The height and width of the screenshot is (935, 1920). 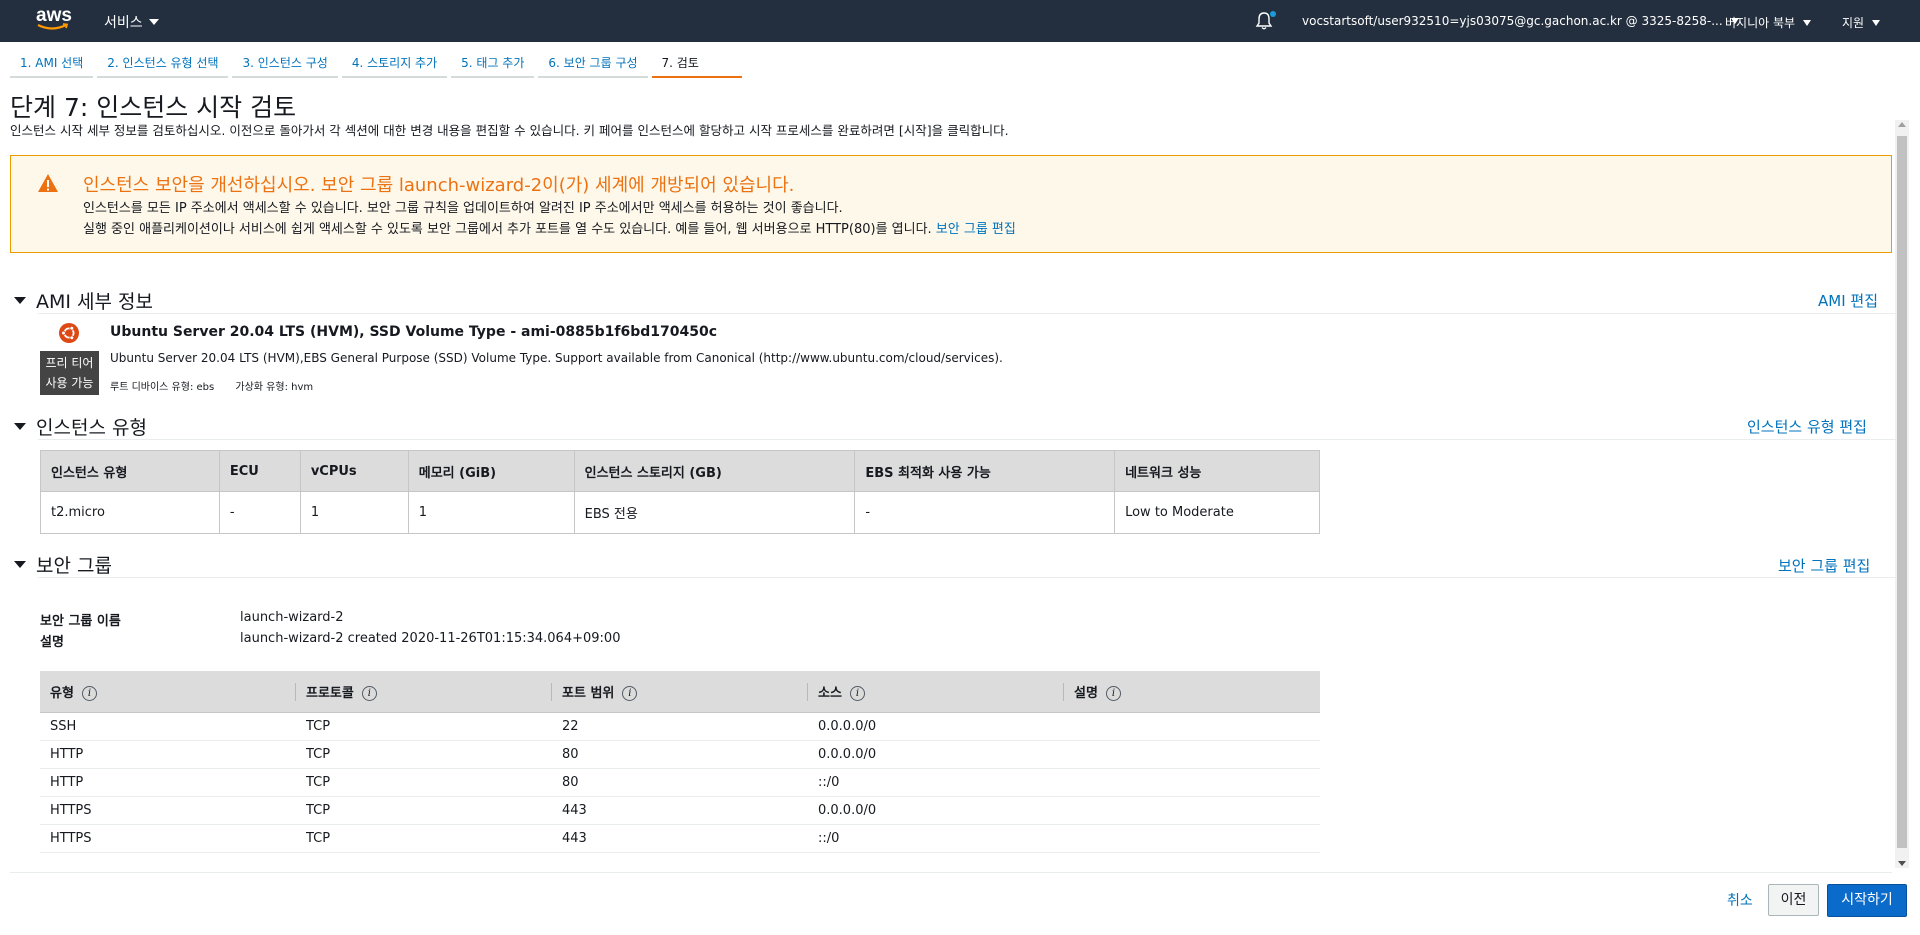 I want to click on security-section-header: 보안 그룹, so click(x=63, y=564).